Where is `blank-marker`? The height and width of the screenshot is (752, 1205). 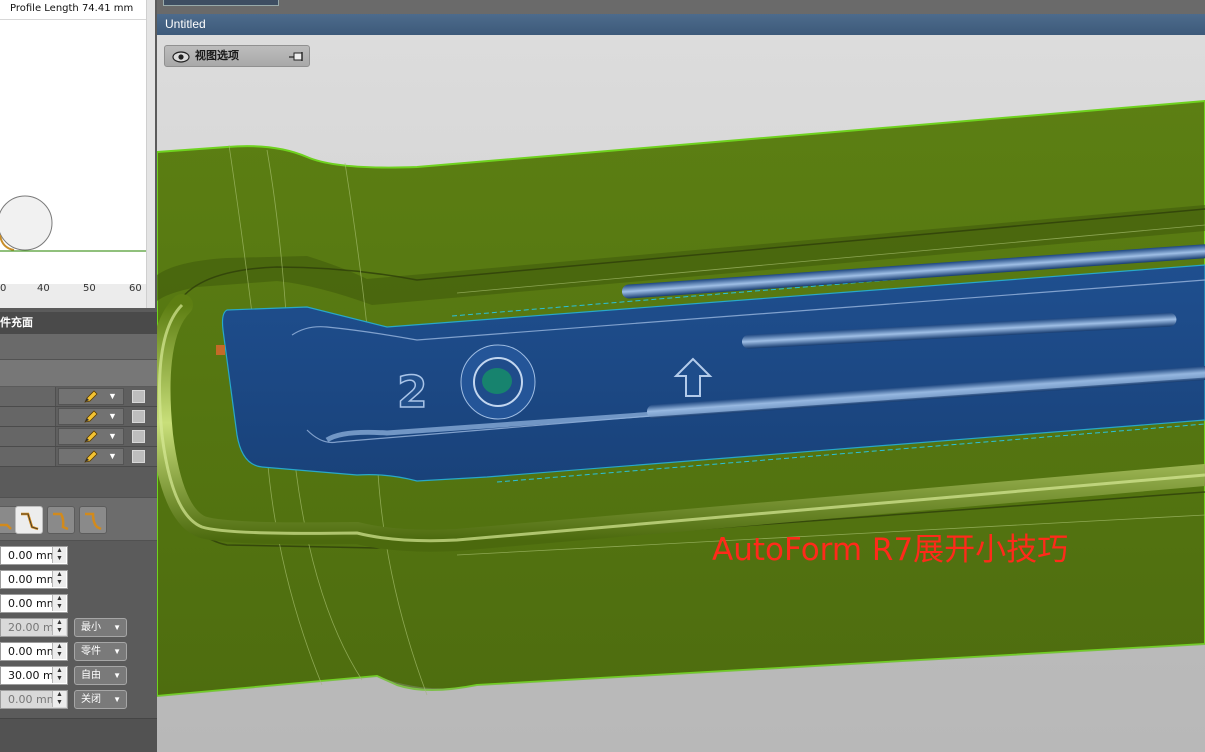
blank-marker is located at coordinates (220, 350).